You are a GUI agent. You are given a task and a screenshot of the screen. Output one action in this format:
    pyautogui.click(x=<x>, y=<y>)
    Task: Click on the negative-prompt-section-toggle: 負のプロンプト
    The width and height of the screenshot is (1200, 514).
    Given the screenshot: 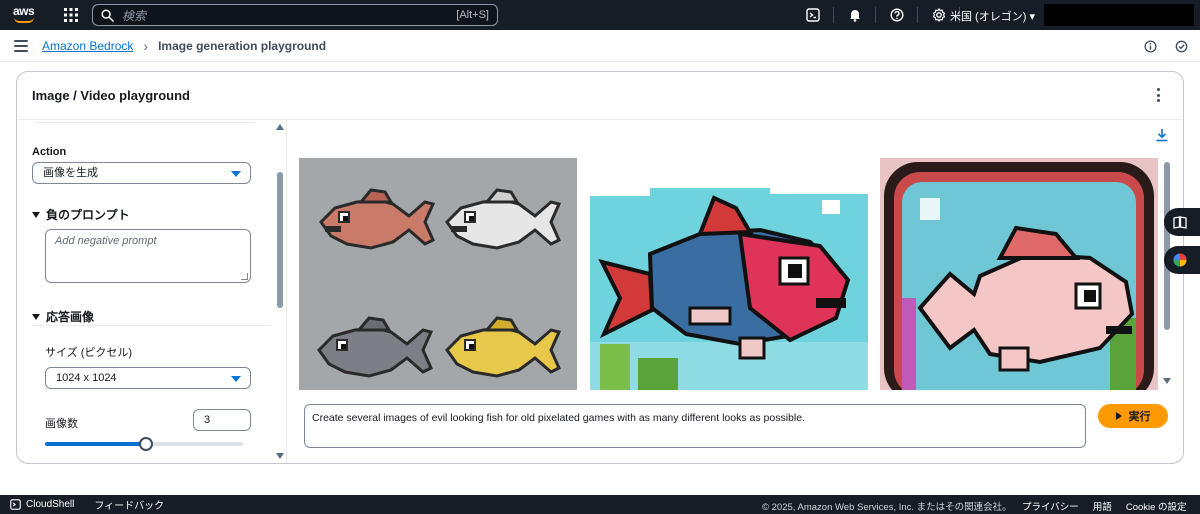 What is the action you would take?
    pyautogui.click(x=81, y=214)
    